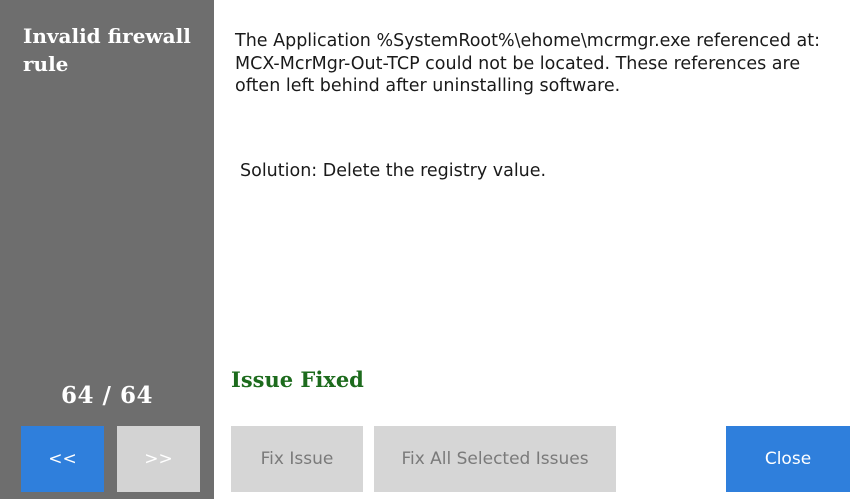 The image size is (865, 499). Describe the element at coordinates (107, 395) in the screenshot. I see `issue-counter: 64 / 64` at that location.